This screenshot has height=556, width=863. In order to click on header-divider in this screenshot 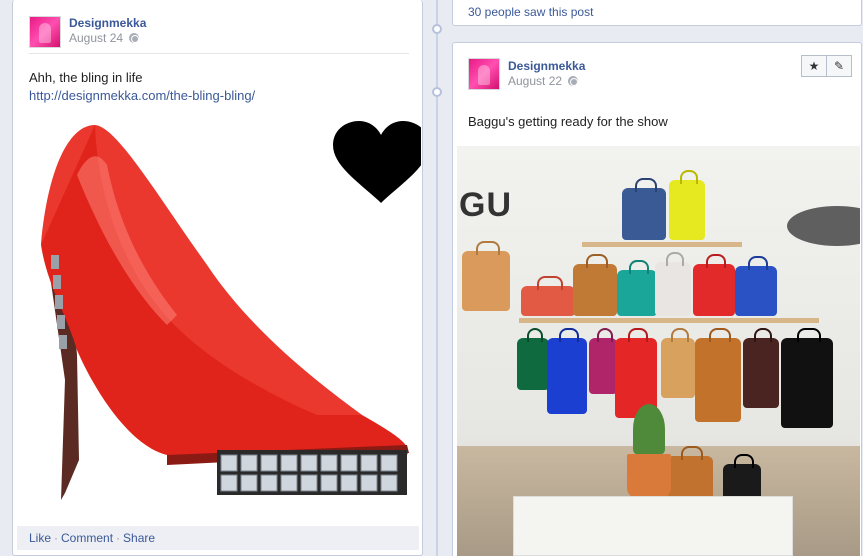, I will do `click(219, 53)`.